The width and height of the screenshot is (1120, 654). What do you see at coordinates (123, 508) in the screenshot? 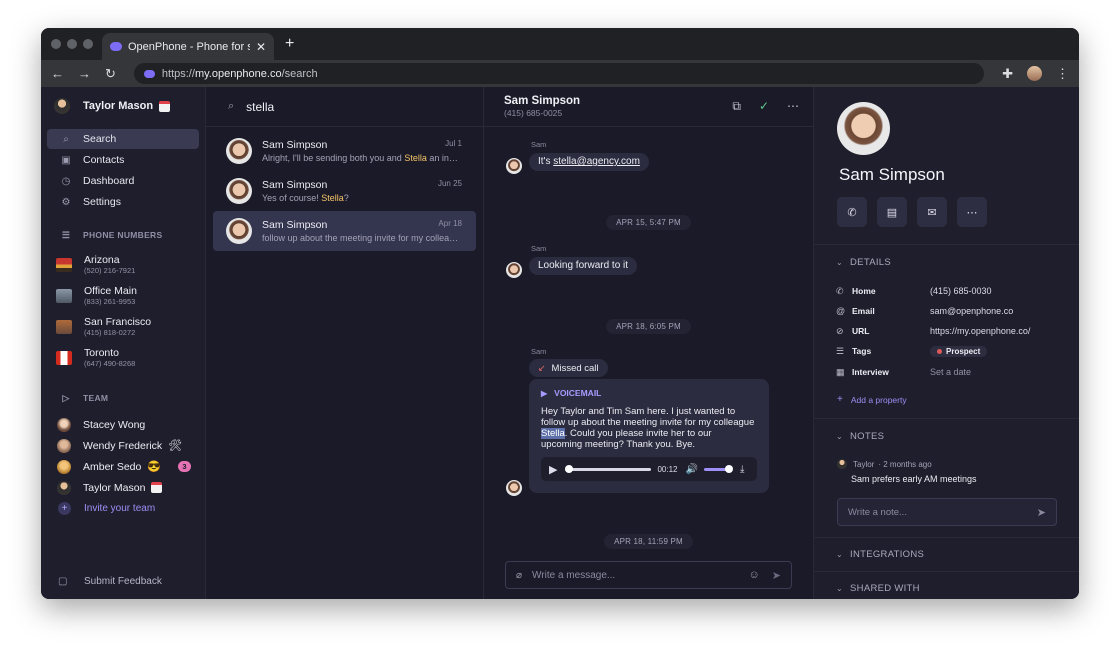
I see `invite-team-button: + Invite your team` at bounding box center [123, 508].